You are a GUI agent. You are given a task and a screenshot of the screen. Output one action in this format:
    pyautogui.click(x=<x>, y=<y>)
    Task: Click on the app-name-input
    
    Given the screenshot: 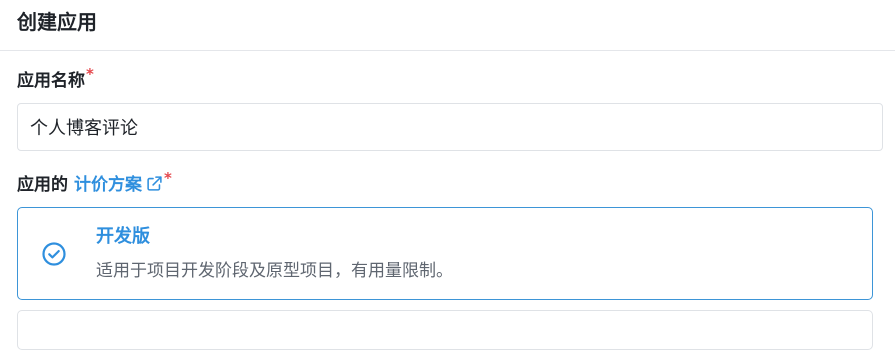 What is the action you would take?
    pyautogui.click(x=450, y=127)
    